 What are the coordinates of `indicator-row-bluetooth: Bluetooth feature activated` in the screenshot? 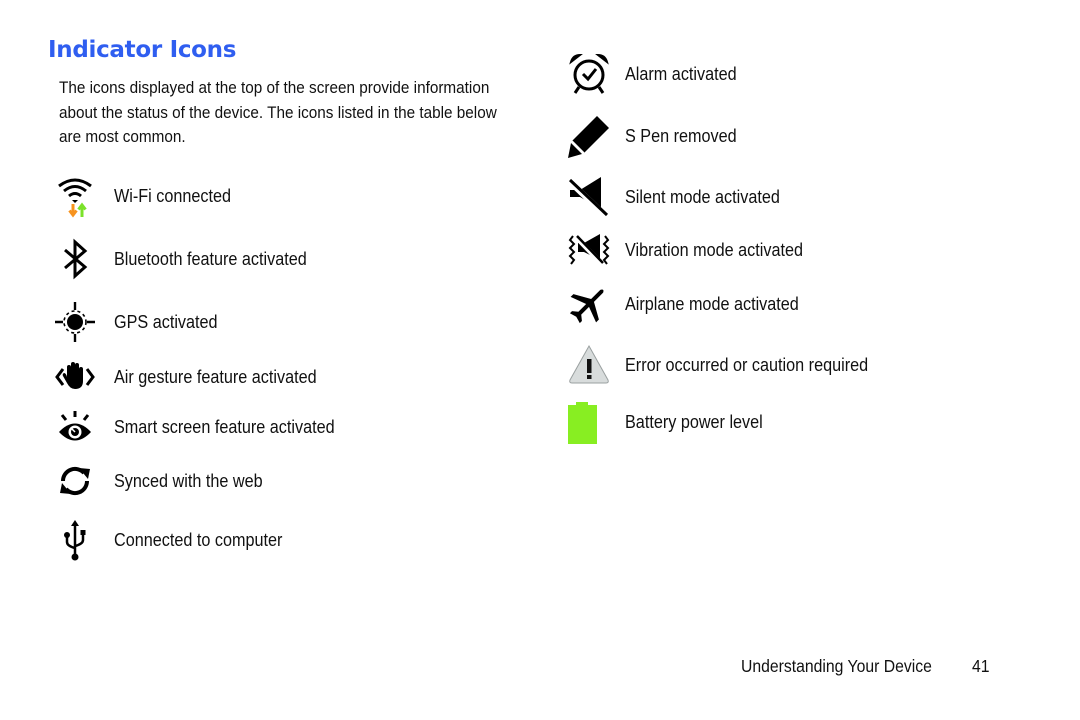 It's located at (190, 259).